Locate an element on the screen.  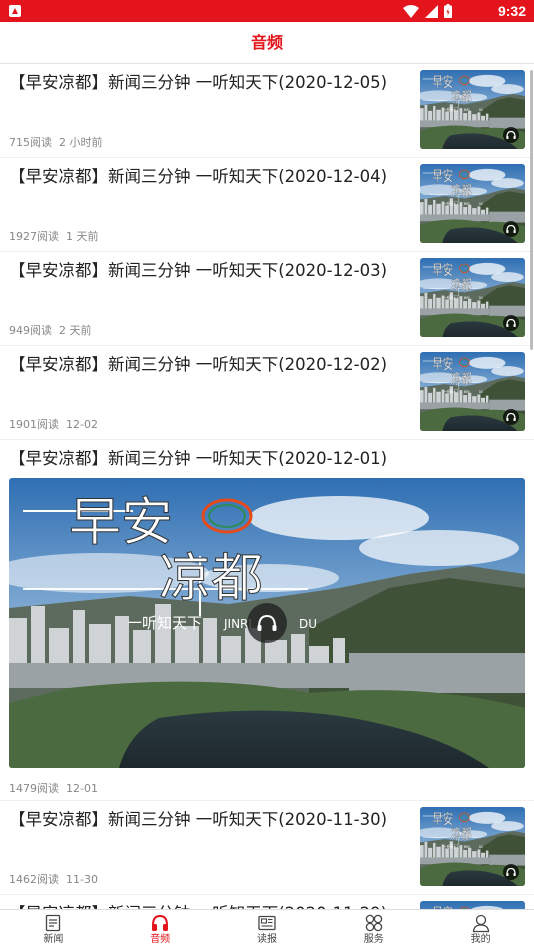
nav-label-read-paper: 读报 is located at coordinates (266, 939).